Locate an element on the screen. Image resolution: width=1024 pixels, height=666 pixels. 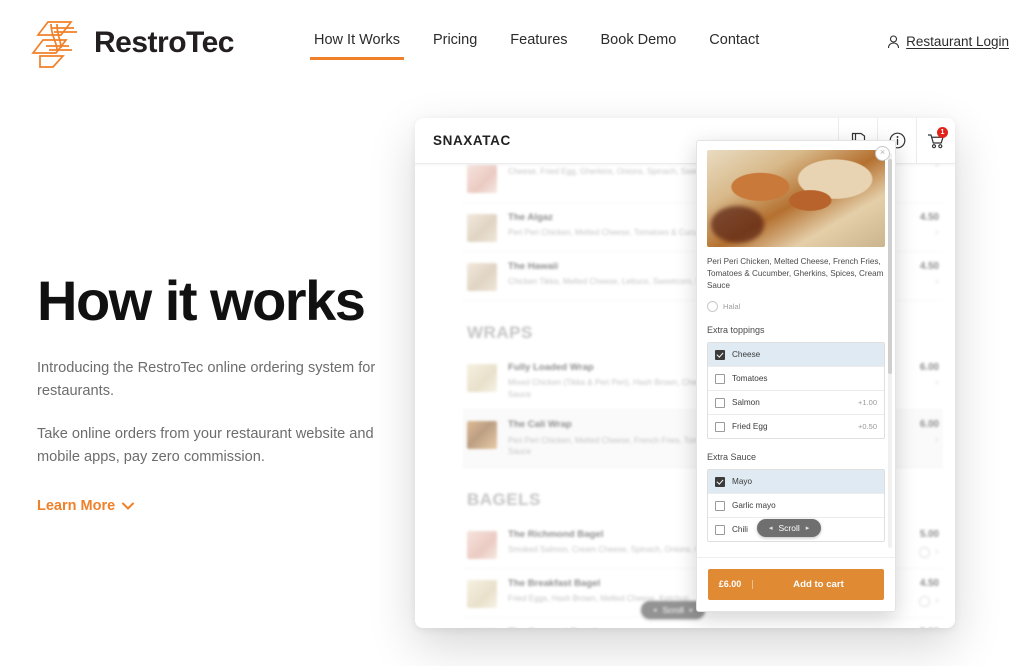
nav-item-contact: Contact is located at coordinates (734, 46).